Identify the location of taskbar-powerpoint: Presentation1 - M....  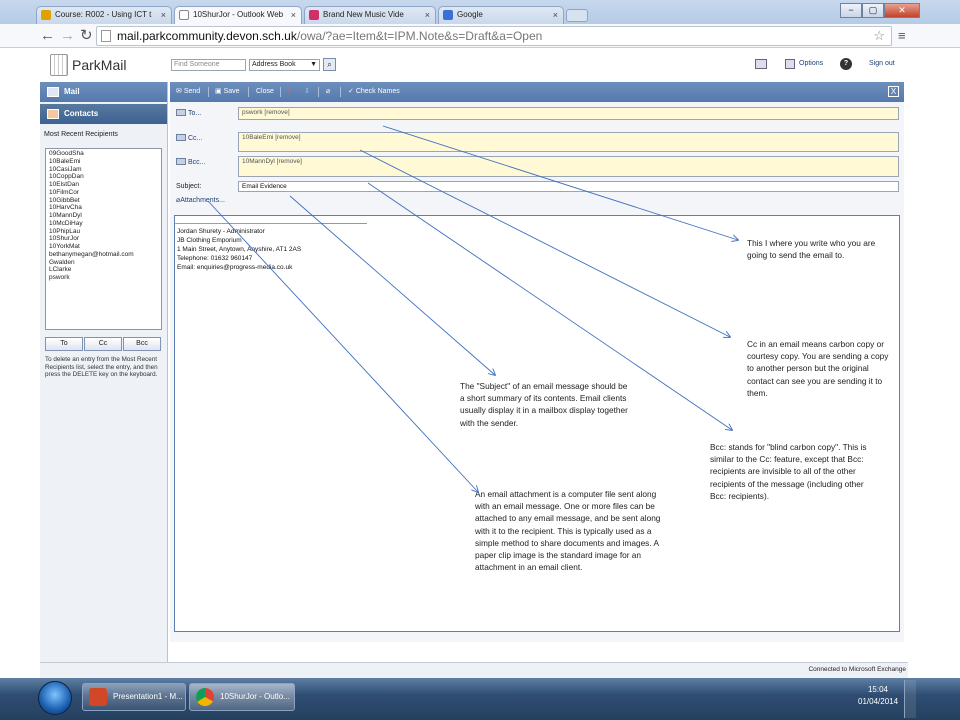
(134, 697).